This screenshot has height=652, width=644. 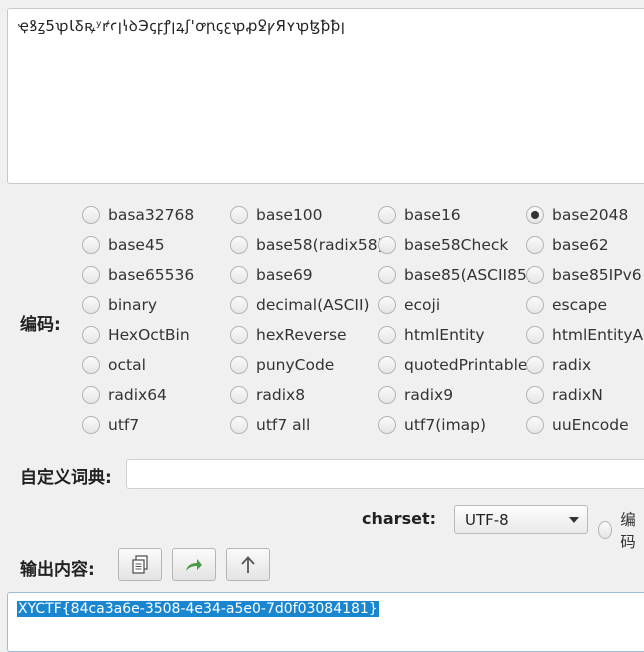 What do you see at coordinates (415, 395) in the screenshot?
I see `radio-radix9: radix9` at bounding box center [415, 395].